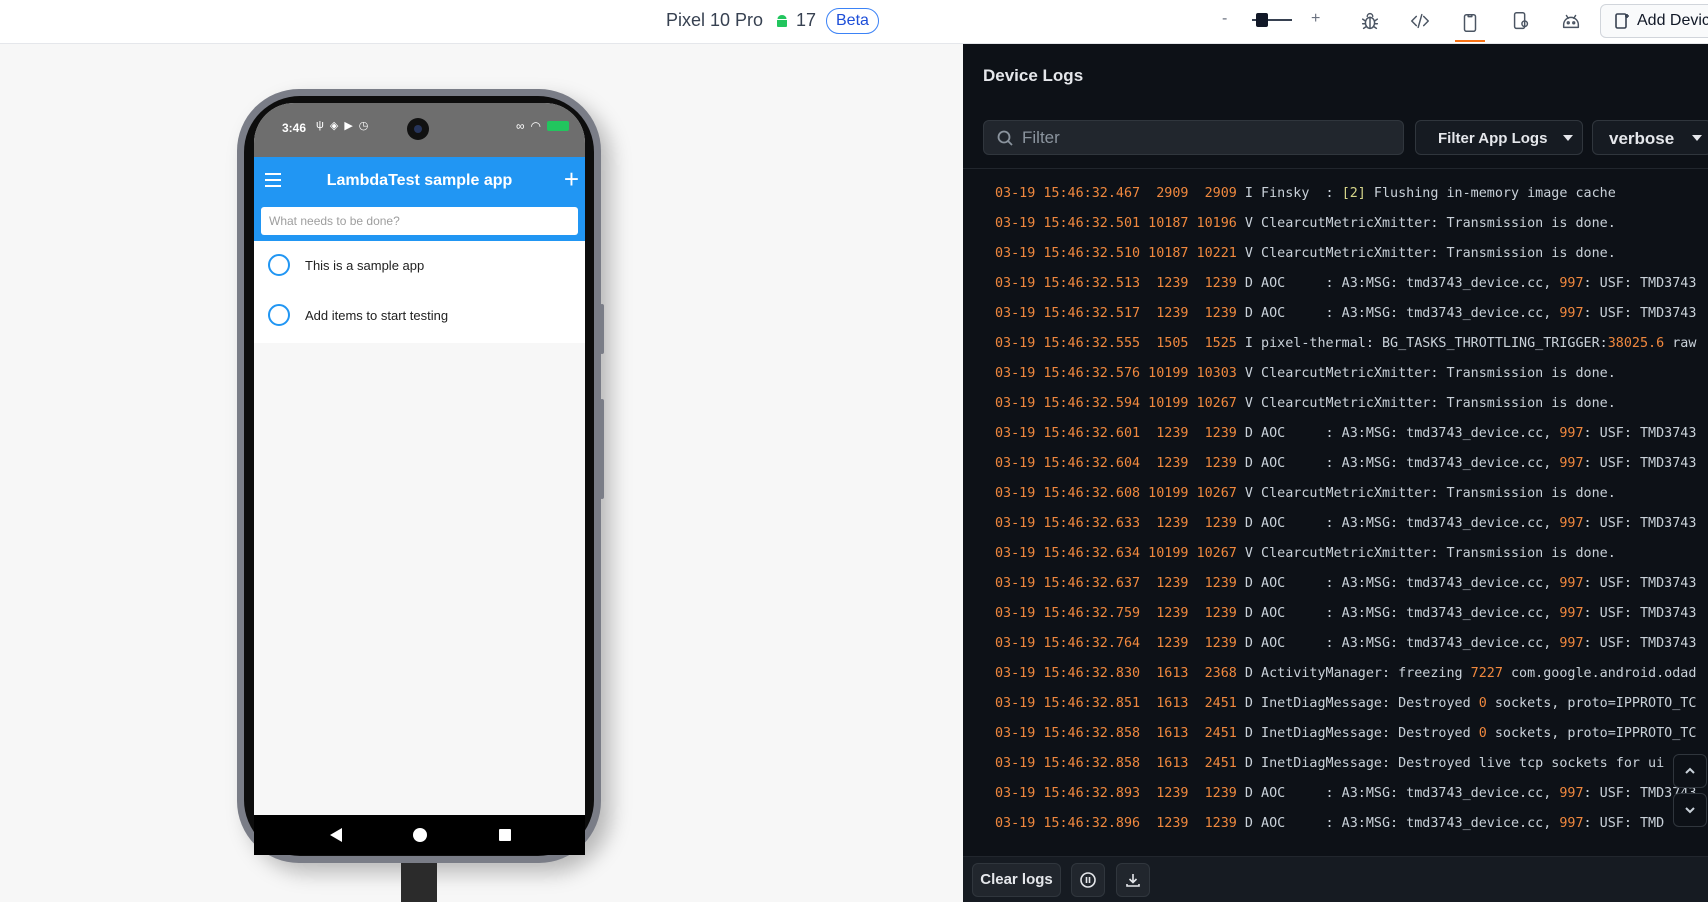 This screenshot has width=1708, height=902. What do you see at coordinates (1672, 20) in the screenshot?
I see `add-device-label: Add Device` at bounding box center [1672, 20].